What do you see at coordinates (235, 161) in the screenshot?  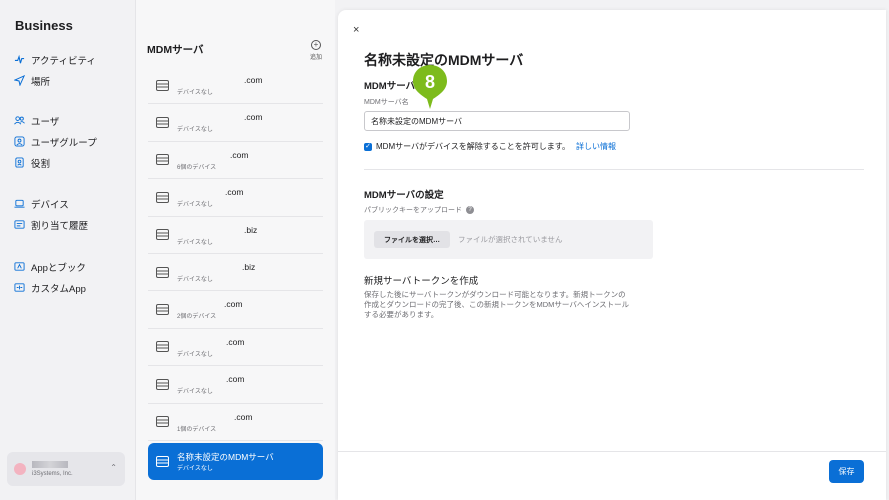 I see `list-item: .com 6個のデバイス` at bounding box center [235, 161].